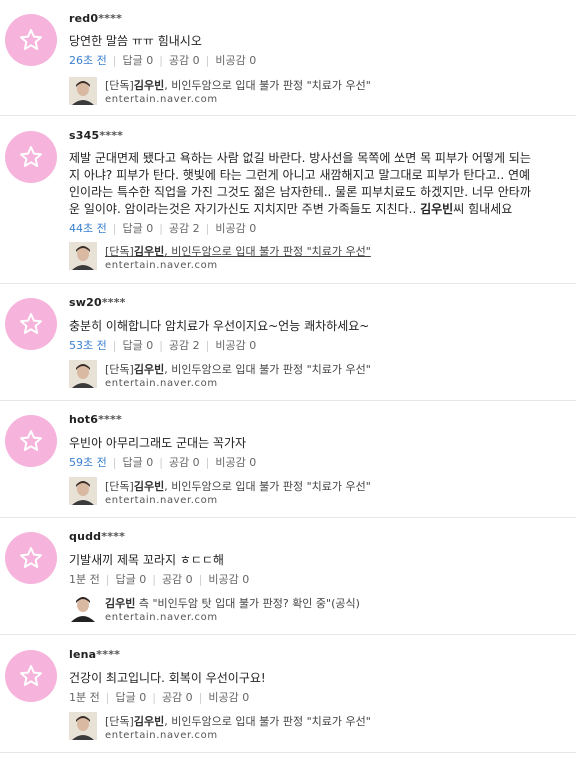 The width and height of the screenshot is (580, 758). Describe the element at coordinates (94, 654) in the screenshot. I see `username: lena****` at that location.